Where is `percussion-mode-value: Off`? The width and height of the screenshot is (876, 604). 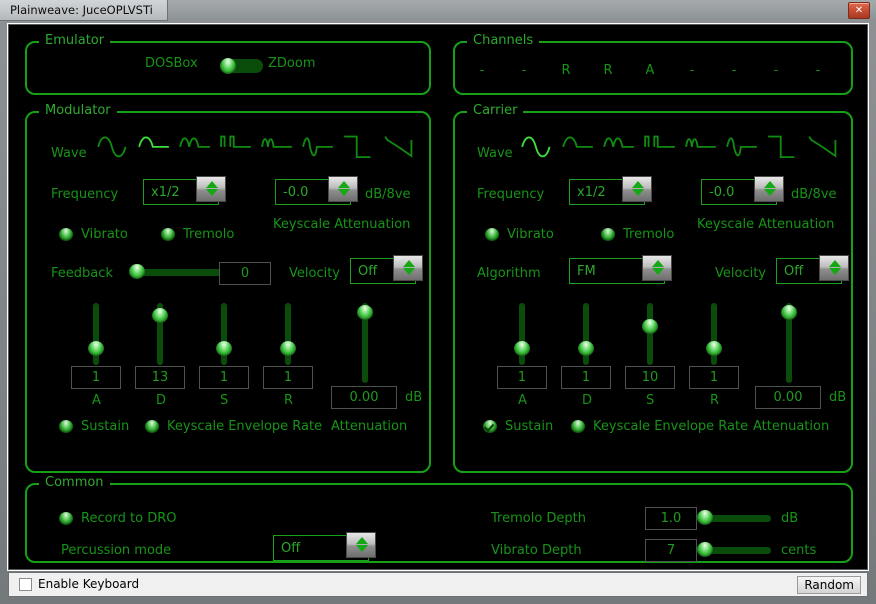 percussion-mode-value: Off is located at coordinates (291, 548).